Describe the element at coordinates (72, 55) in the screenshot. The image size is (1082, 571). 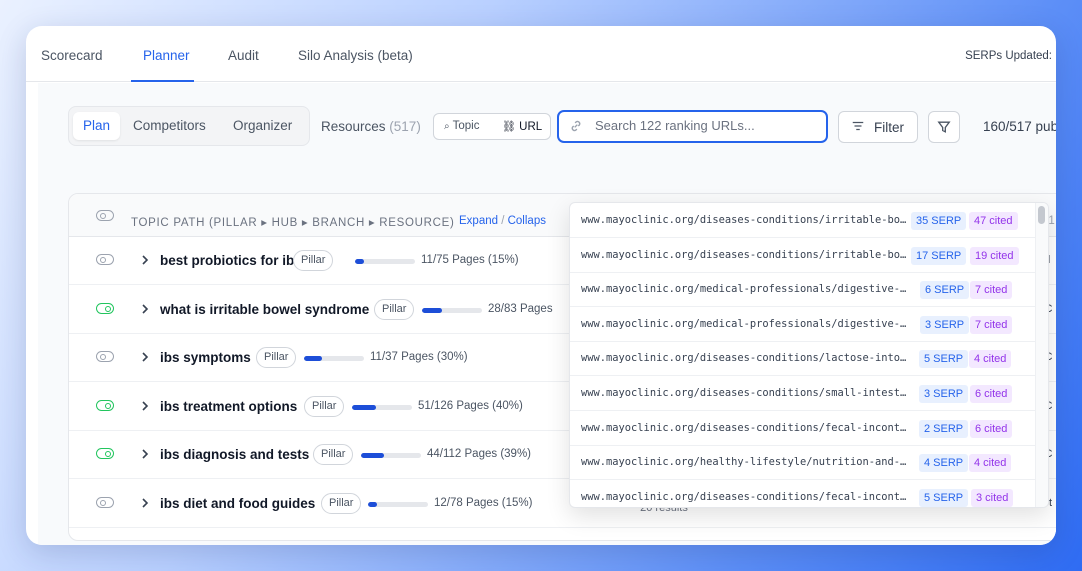
I see `tab-scorecard: Scorecard` at that location.